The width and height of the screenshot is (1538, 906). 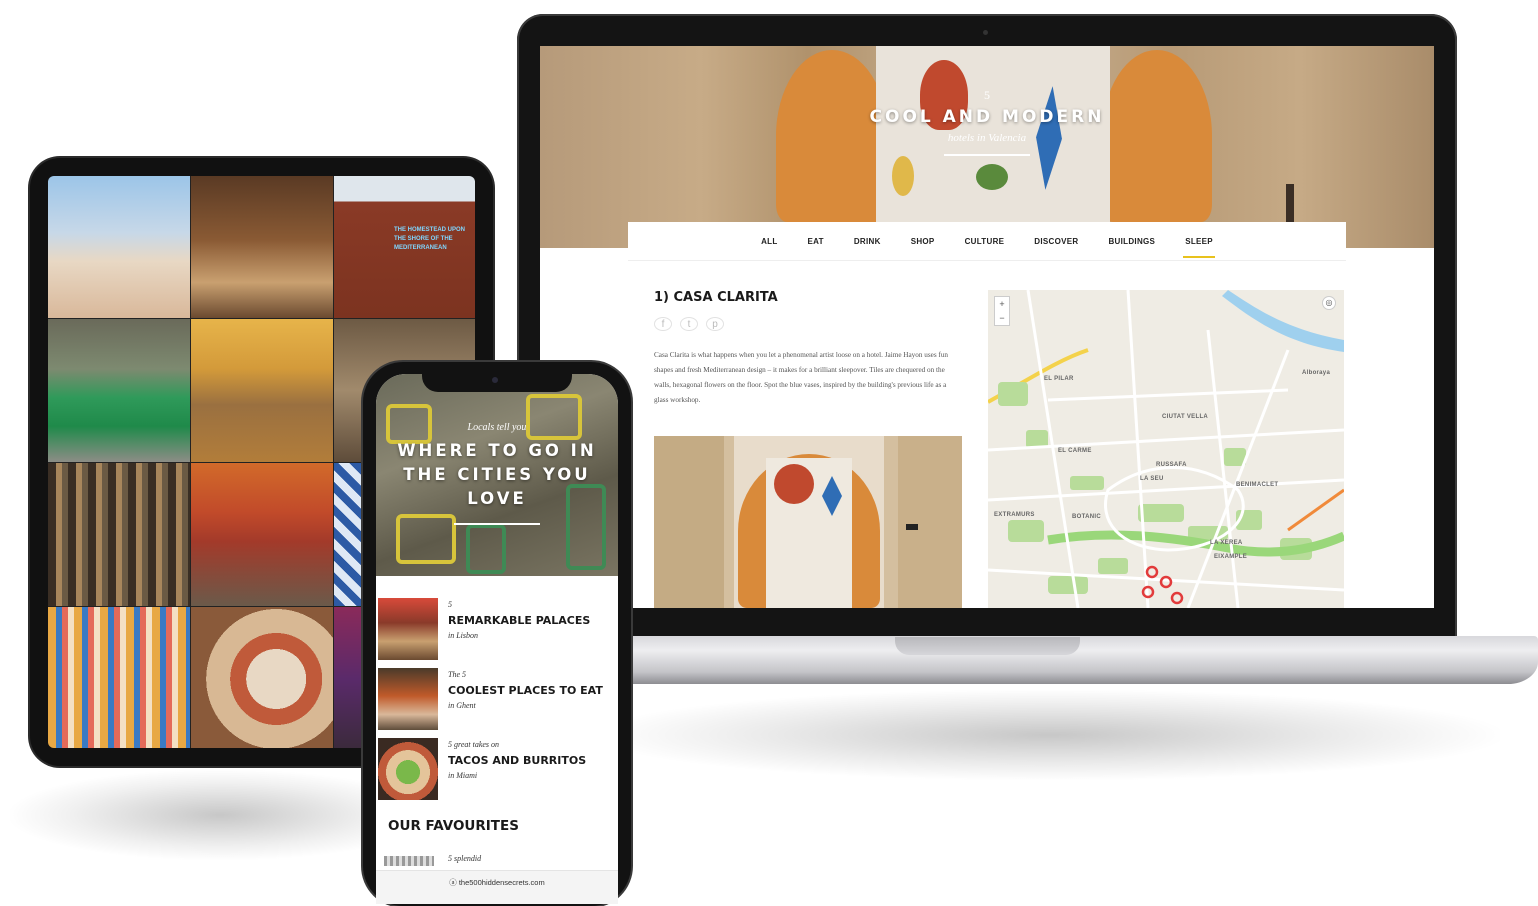 I want to click on favourite-text: 5 splendid, so click(x=465, y=858).